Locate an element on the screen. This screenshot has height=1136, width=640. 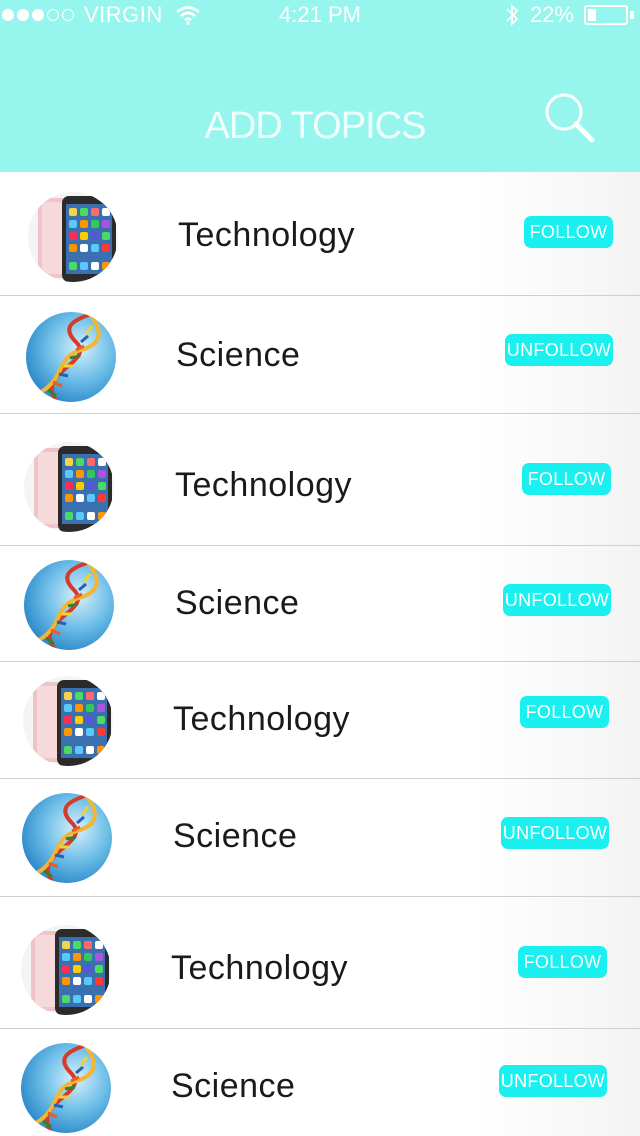
search-button is located at coordinates (568, 118).